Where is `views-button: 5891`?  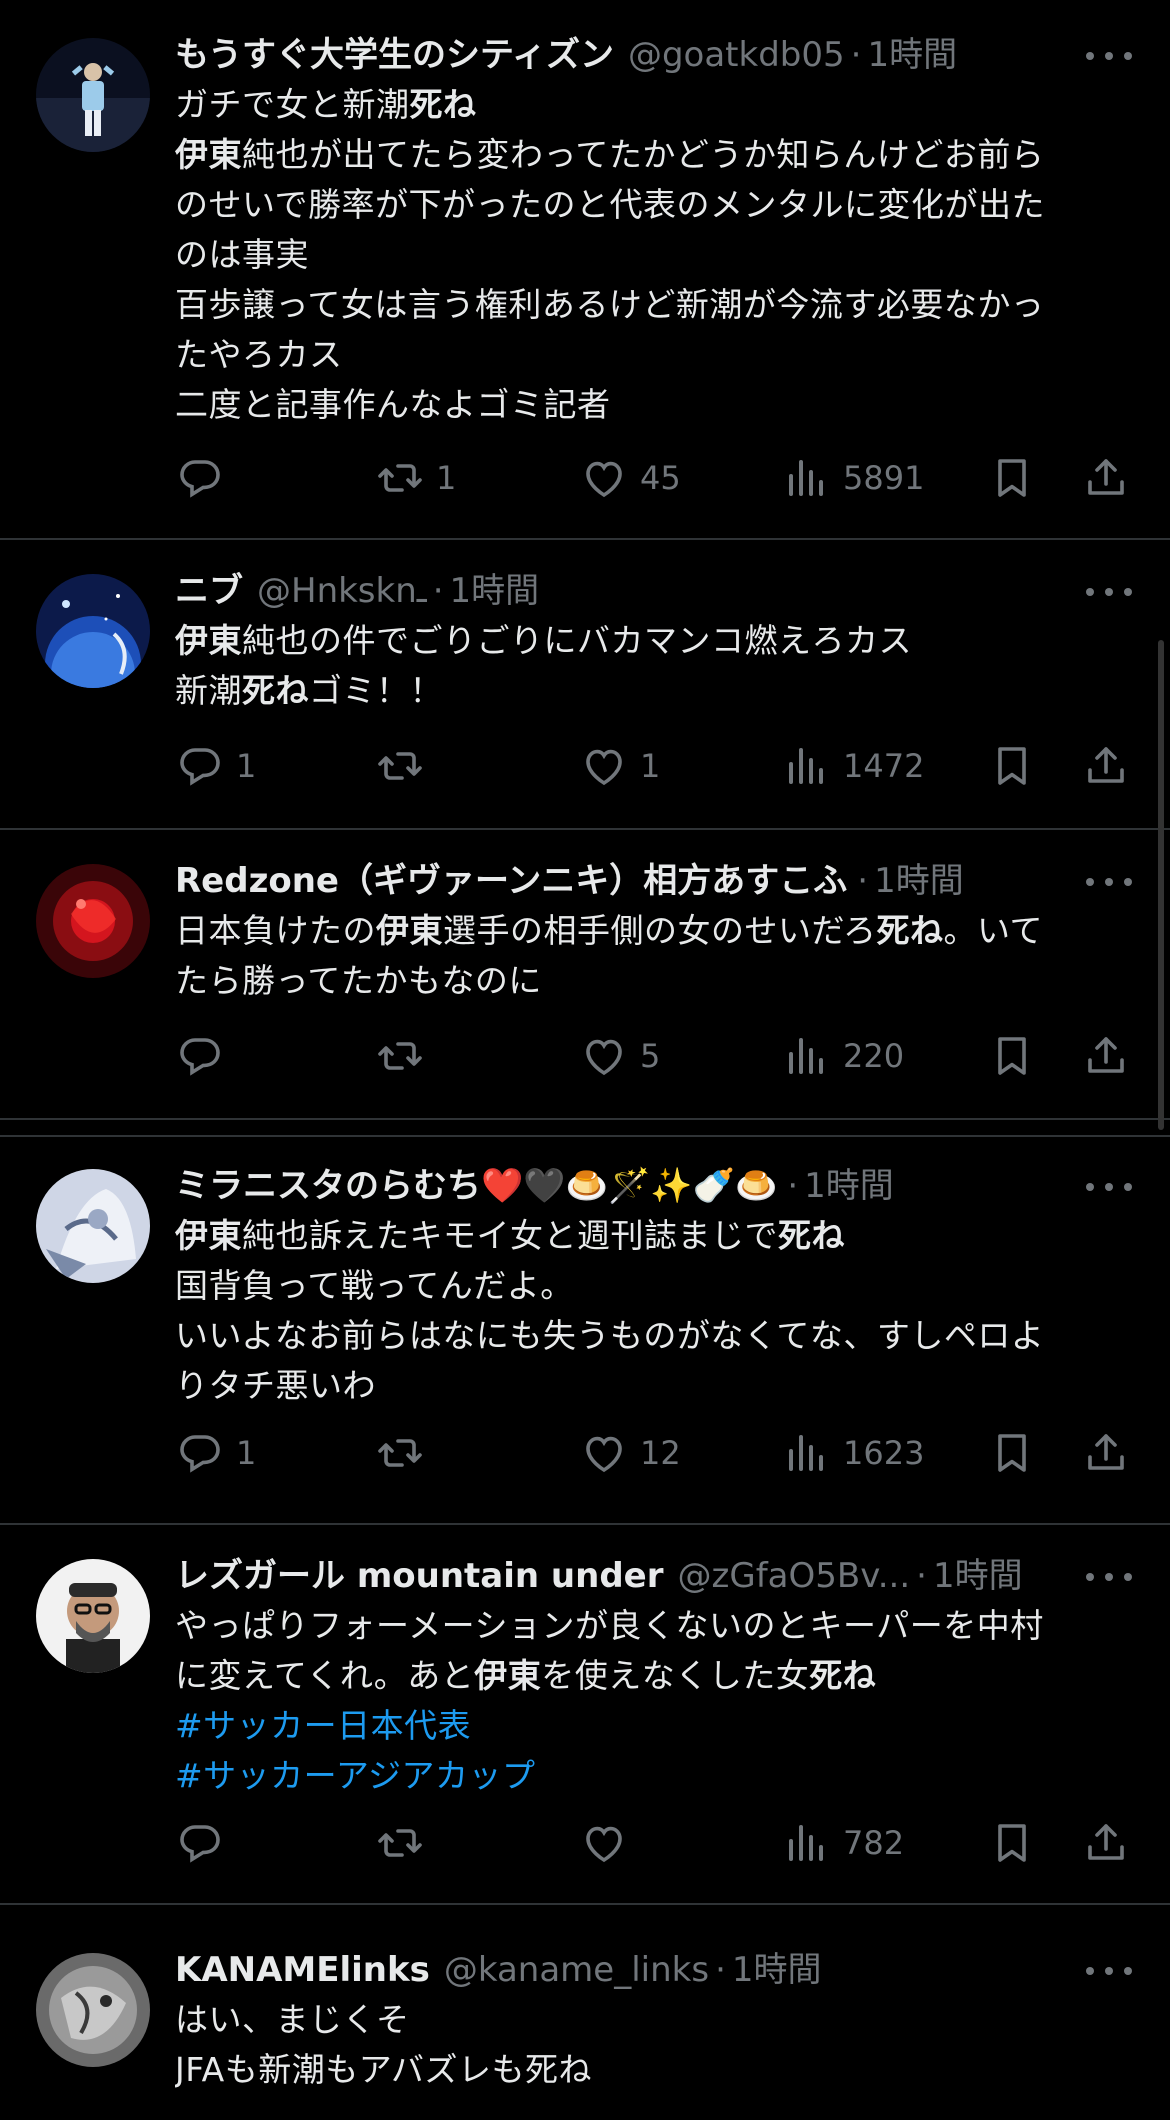
views-button: 5891 is located at coordinates (853, 478).